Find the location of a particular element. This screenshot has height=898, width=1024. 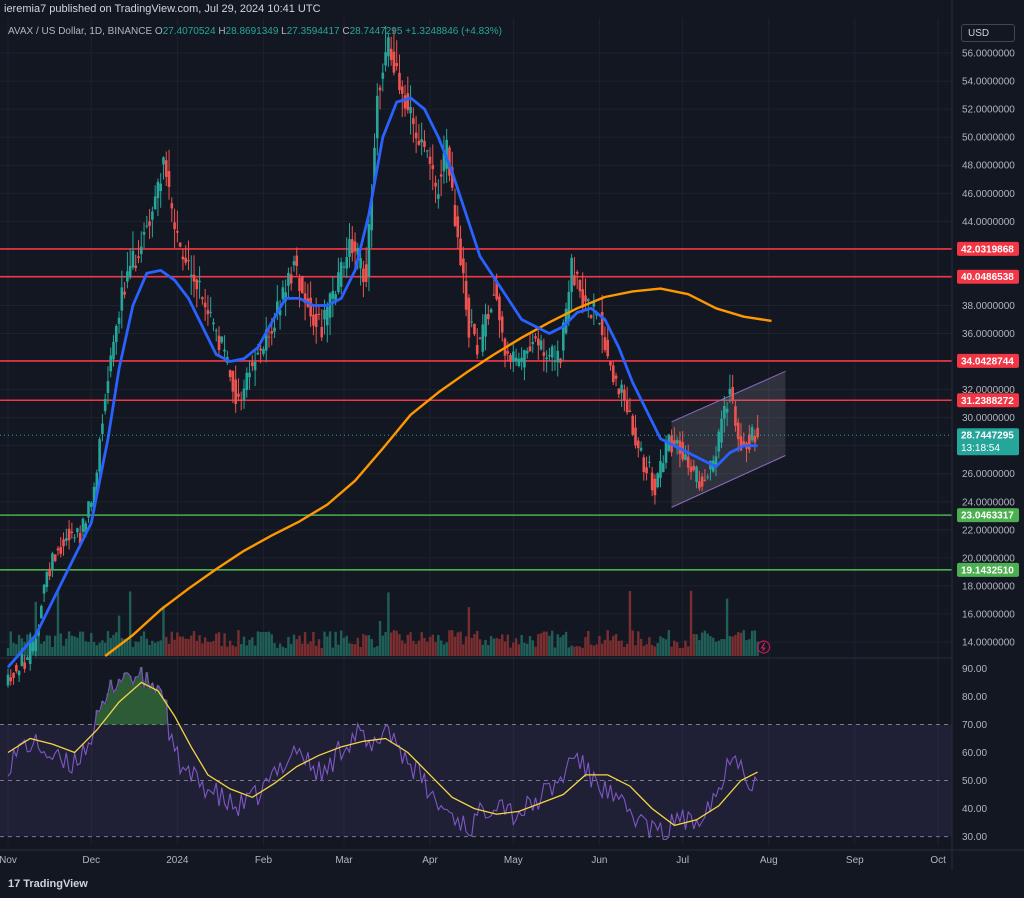

price-tick-label: 48.0000000 is located at coordinates (988, 166).